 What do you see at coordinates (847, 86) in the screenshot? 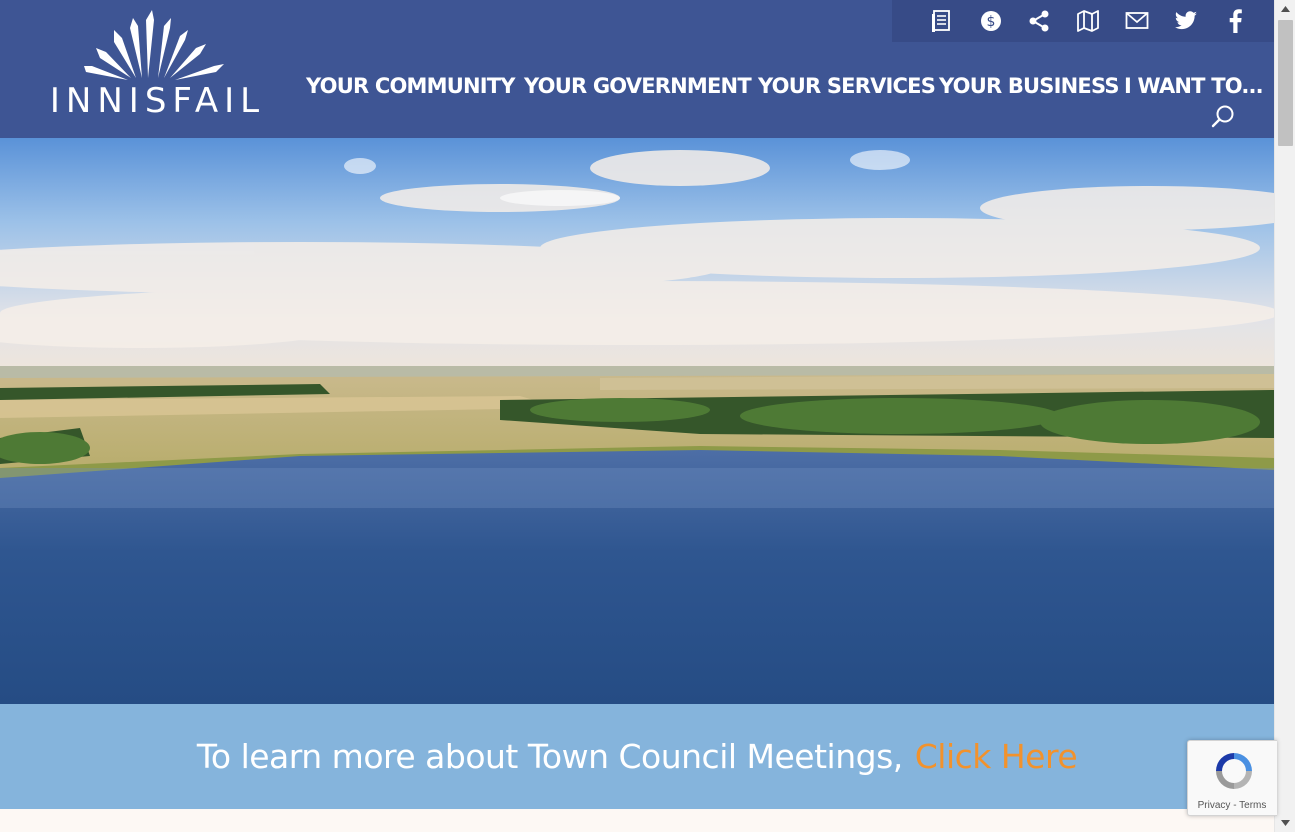
I see `nav-your-services: YOUR SERVICES` at bounding box center [847, 86].